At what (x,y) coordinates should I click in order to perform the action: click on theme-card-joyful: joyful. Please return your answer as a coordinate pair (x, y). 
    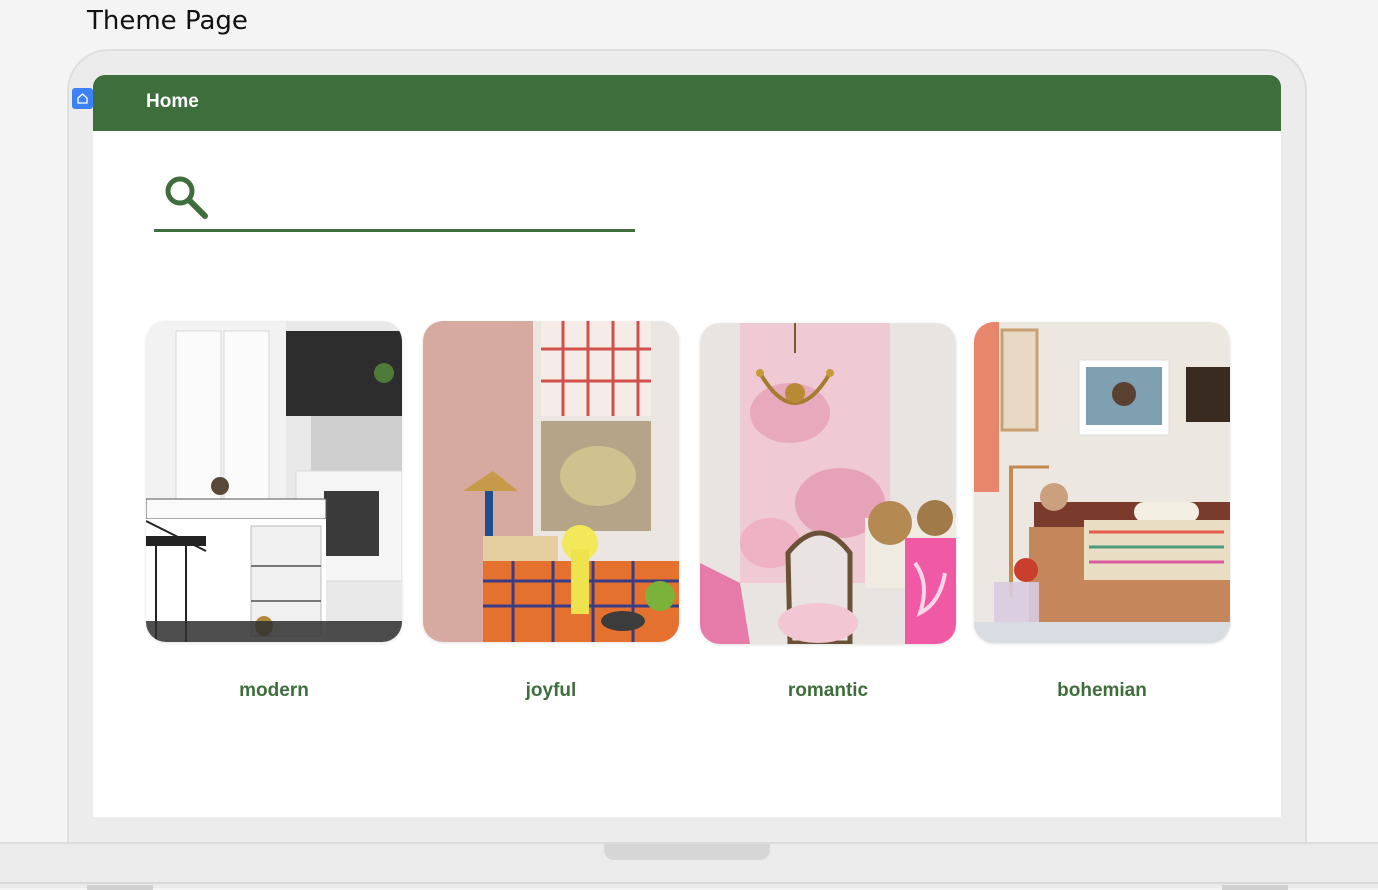
    Looking at the image, I should click on (551, 511).